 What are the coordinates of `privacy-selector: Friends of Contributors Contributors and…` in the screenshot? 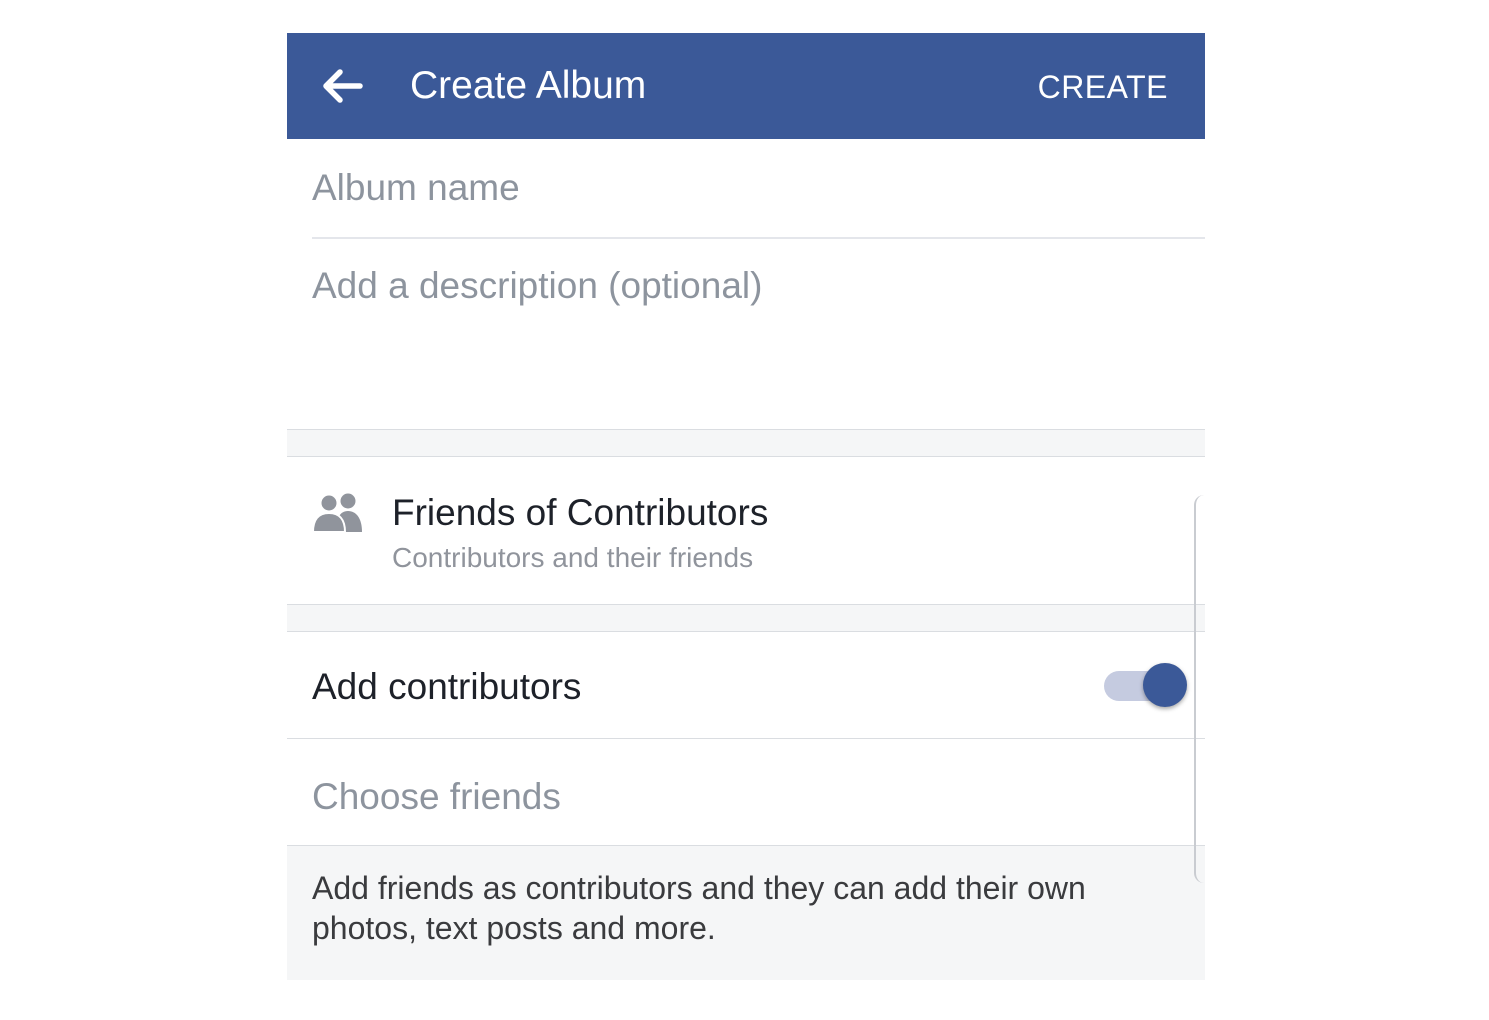 It's located at (746, 530).